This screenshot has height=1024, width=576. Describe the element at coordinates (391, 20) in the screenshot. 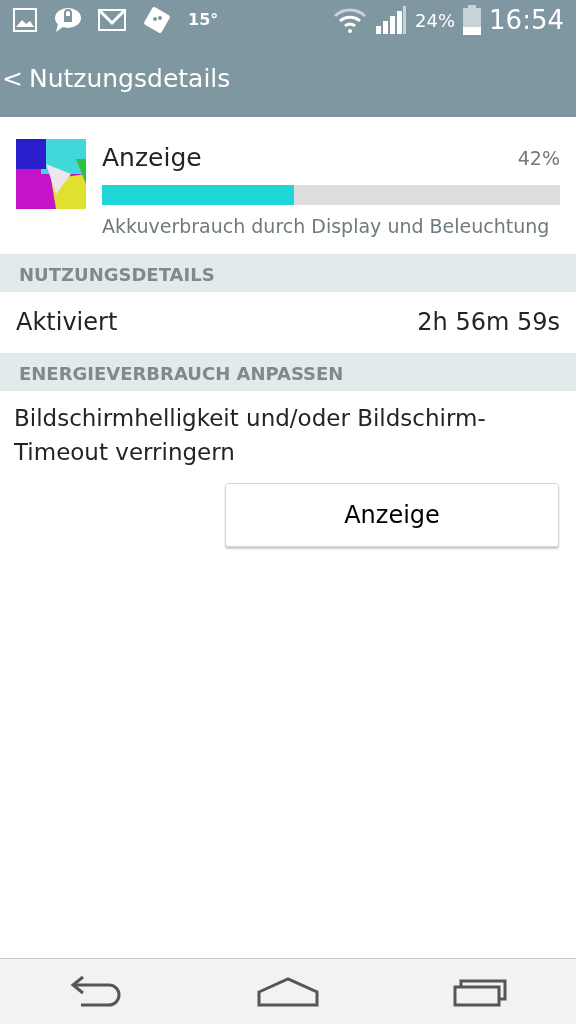

I see `signal-icon` at that location.